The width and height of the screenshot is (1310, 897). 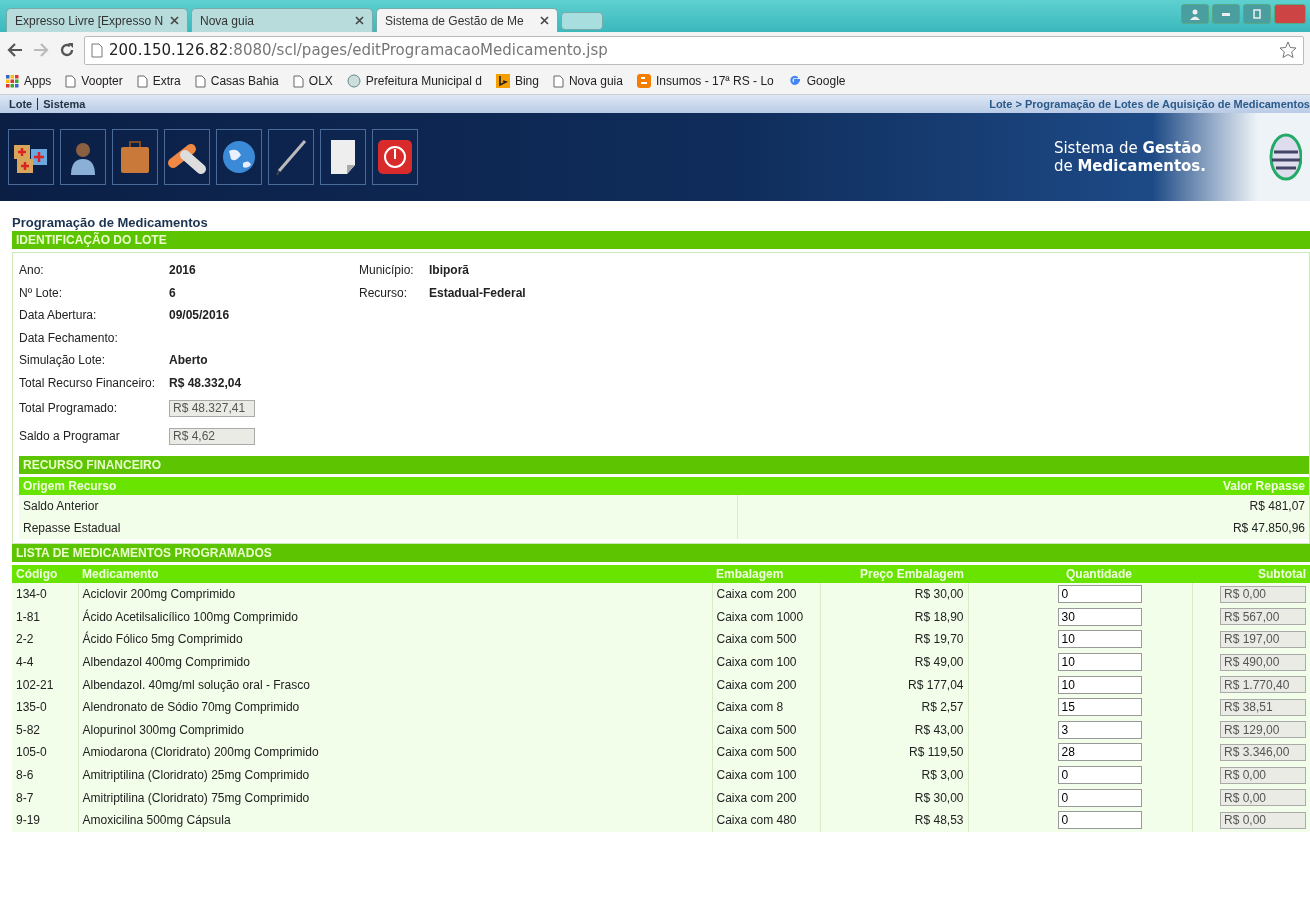 I want to click on subtotal-field: R$ 3.346,00, so click(x=1263, y=752).